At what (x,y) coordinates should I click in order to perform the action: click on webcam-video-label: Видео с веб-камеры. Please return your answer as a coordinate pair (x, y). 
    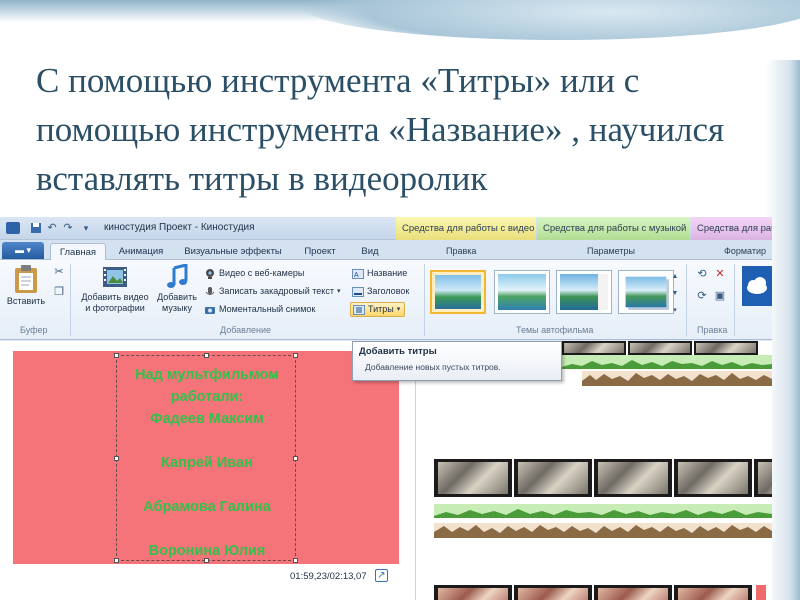
    Looking at the image, I should click on (262, 273).